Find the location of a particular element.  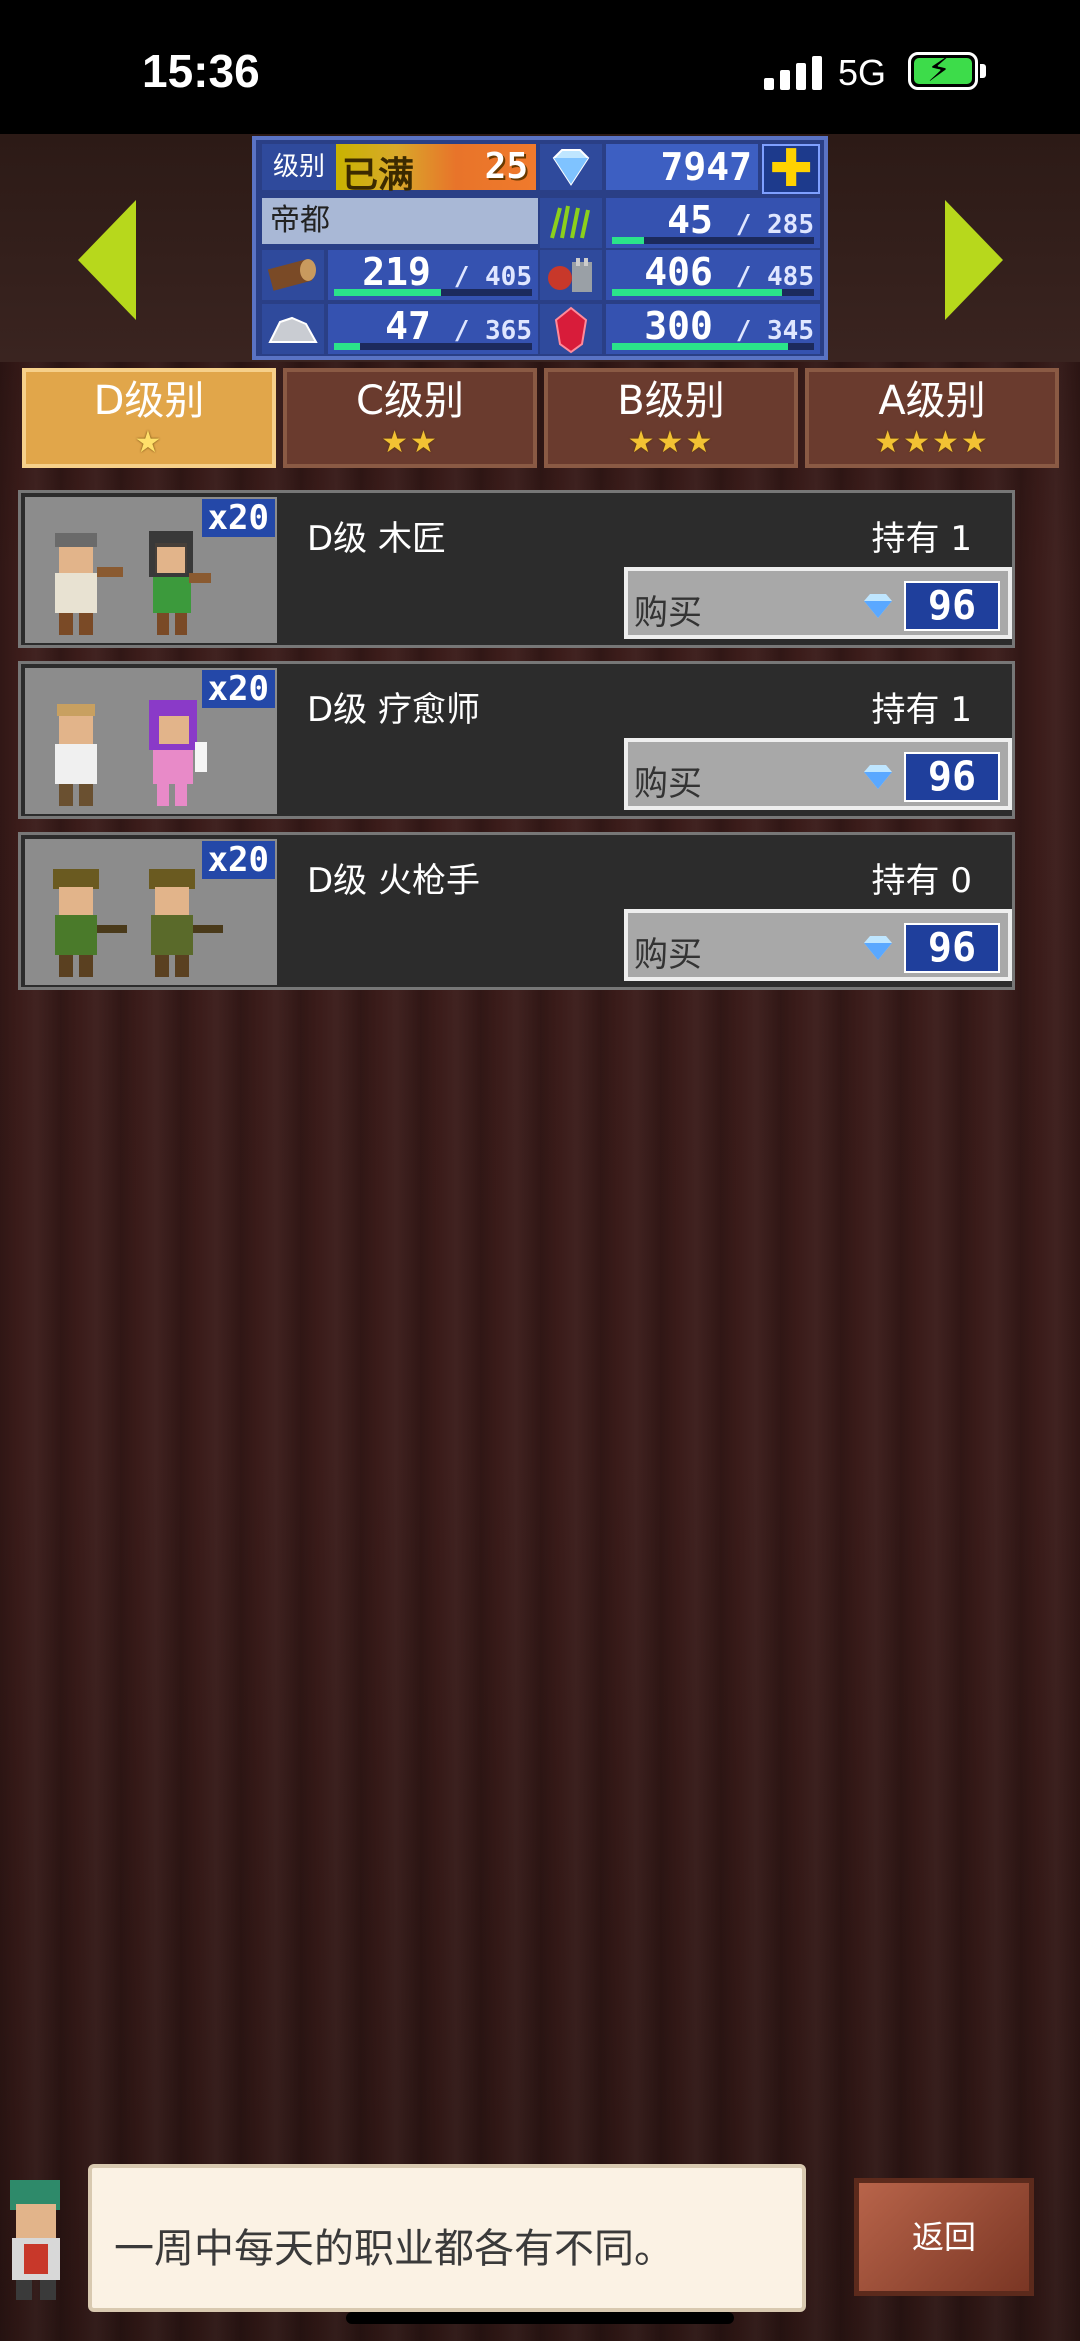

grass-current: 45 is located at coordinates (690, 220).